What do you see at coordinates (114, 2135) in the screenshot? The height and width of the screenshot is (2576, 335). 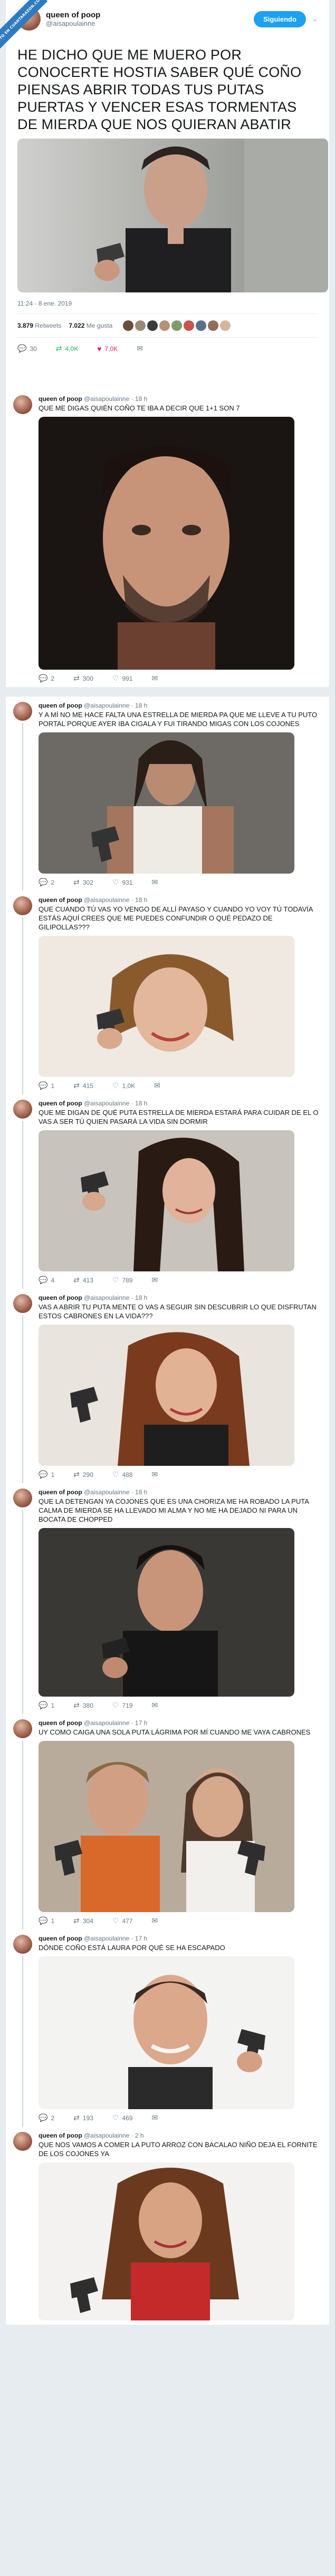 I see `handle: @aisapoulainne · 2 h` at bounding box center [114, 2135].